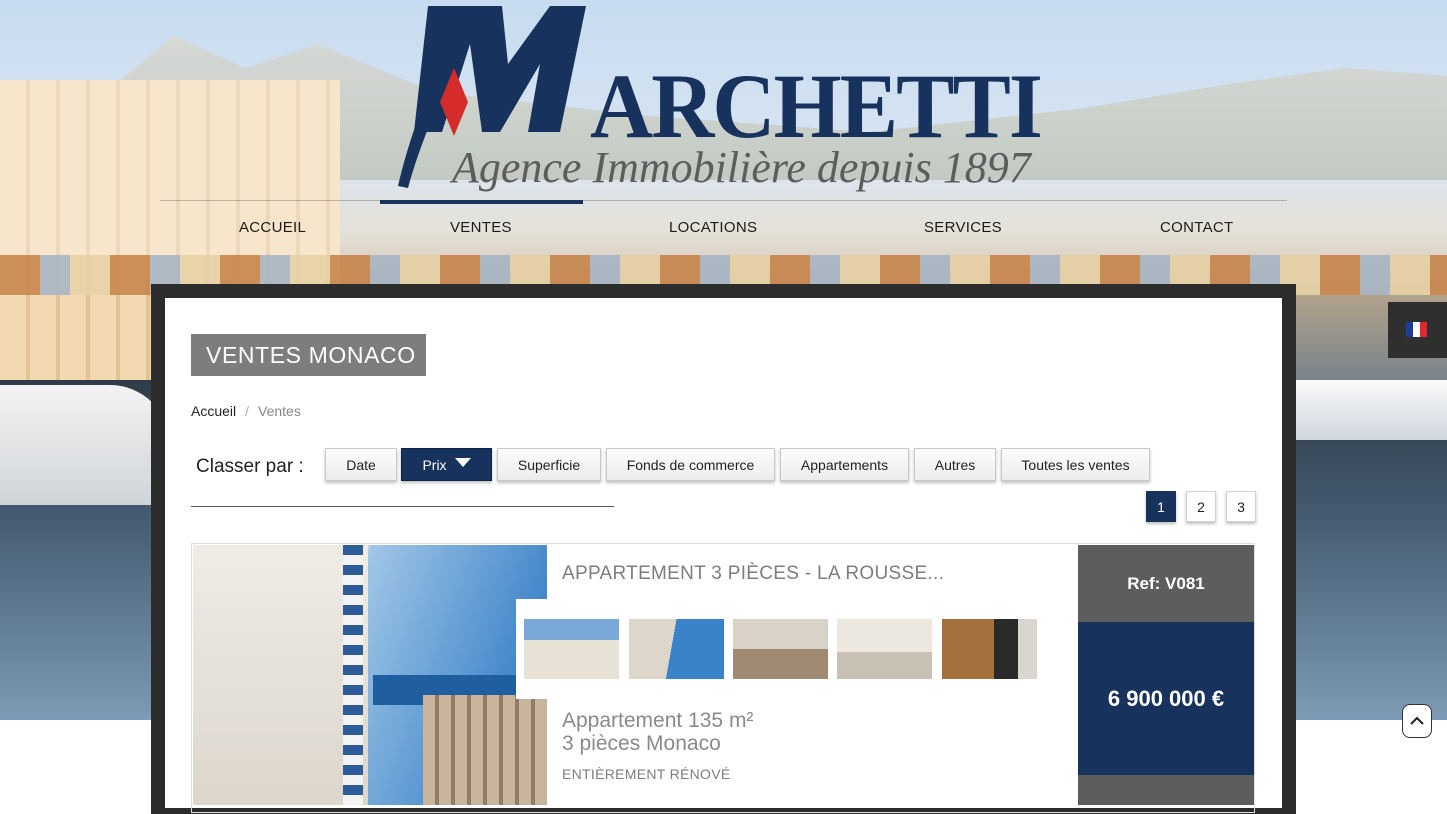 This screenshot has width=1447, height=814. I want to click on nav-item-accueil: ACCUEIL, so click(272, 227).